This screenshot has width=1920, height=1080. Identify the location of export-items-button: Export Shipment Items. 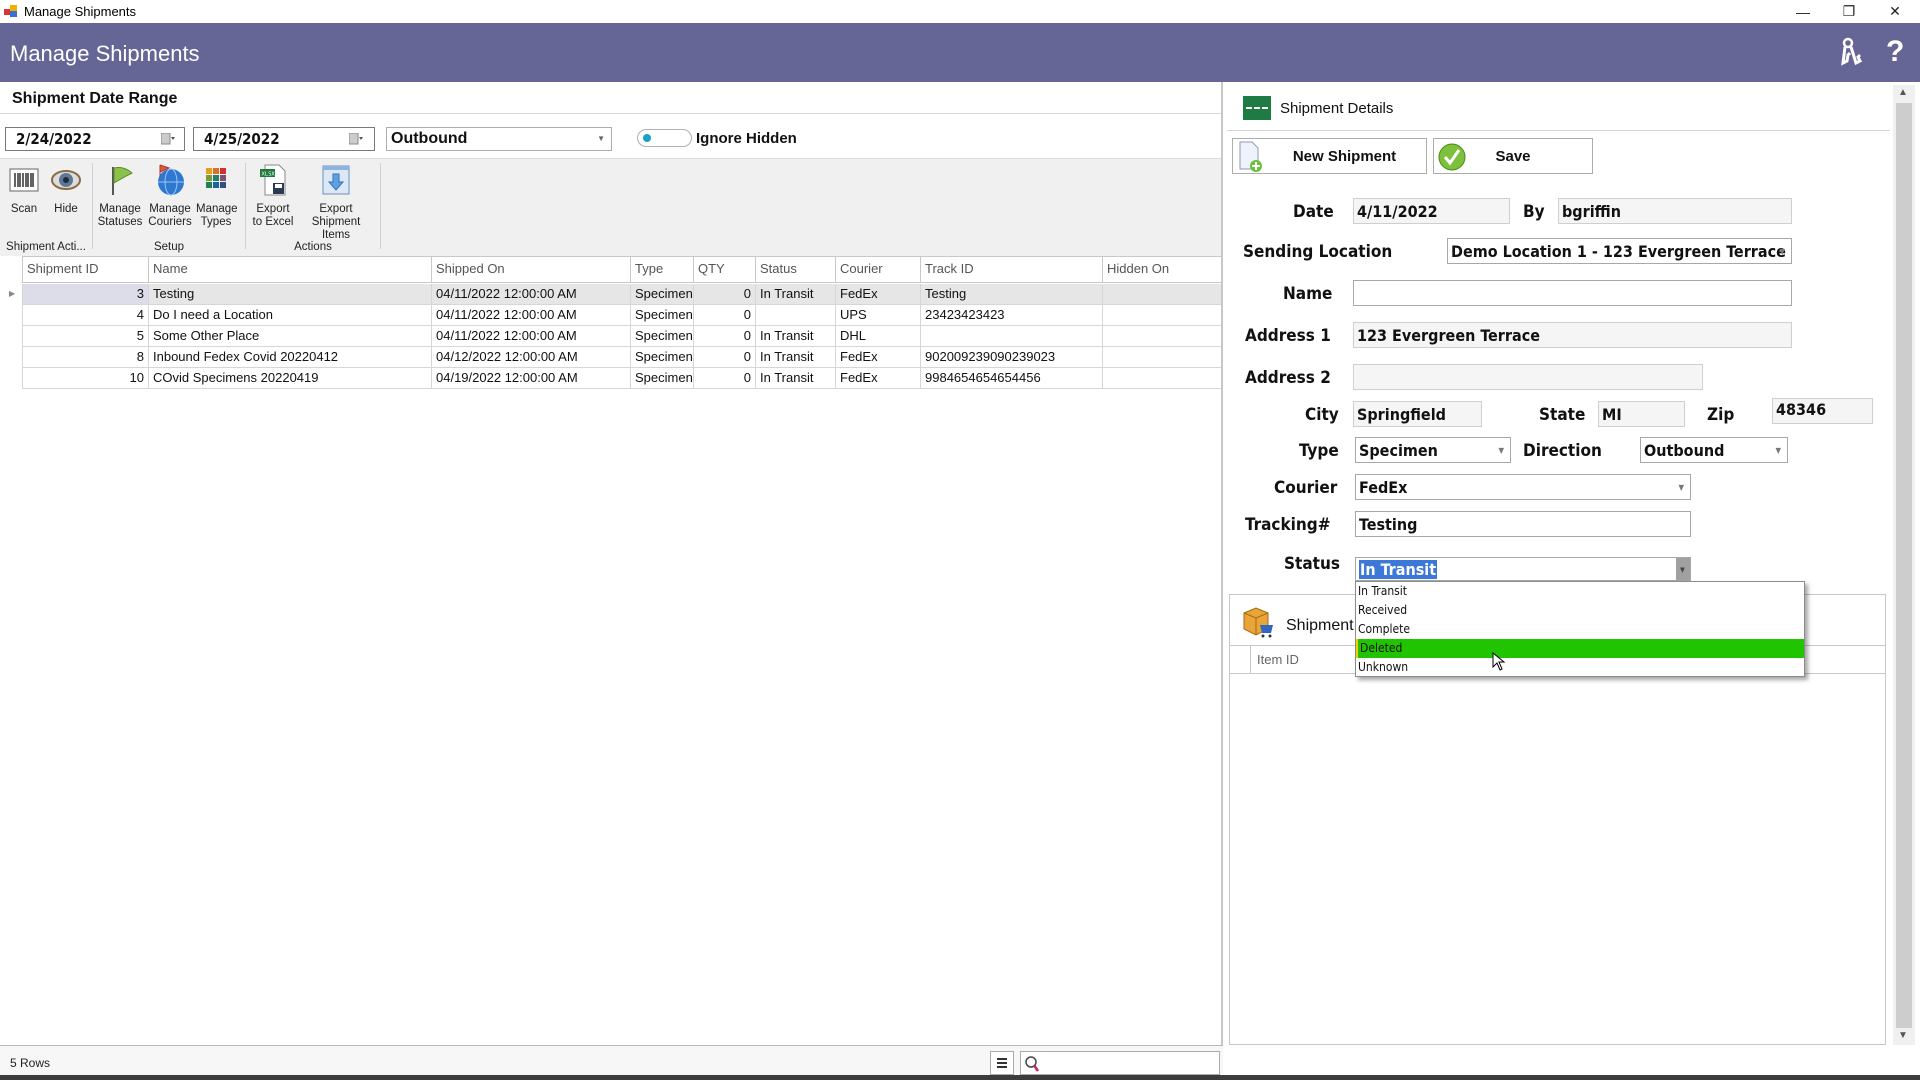
(336, 202).